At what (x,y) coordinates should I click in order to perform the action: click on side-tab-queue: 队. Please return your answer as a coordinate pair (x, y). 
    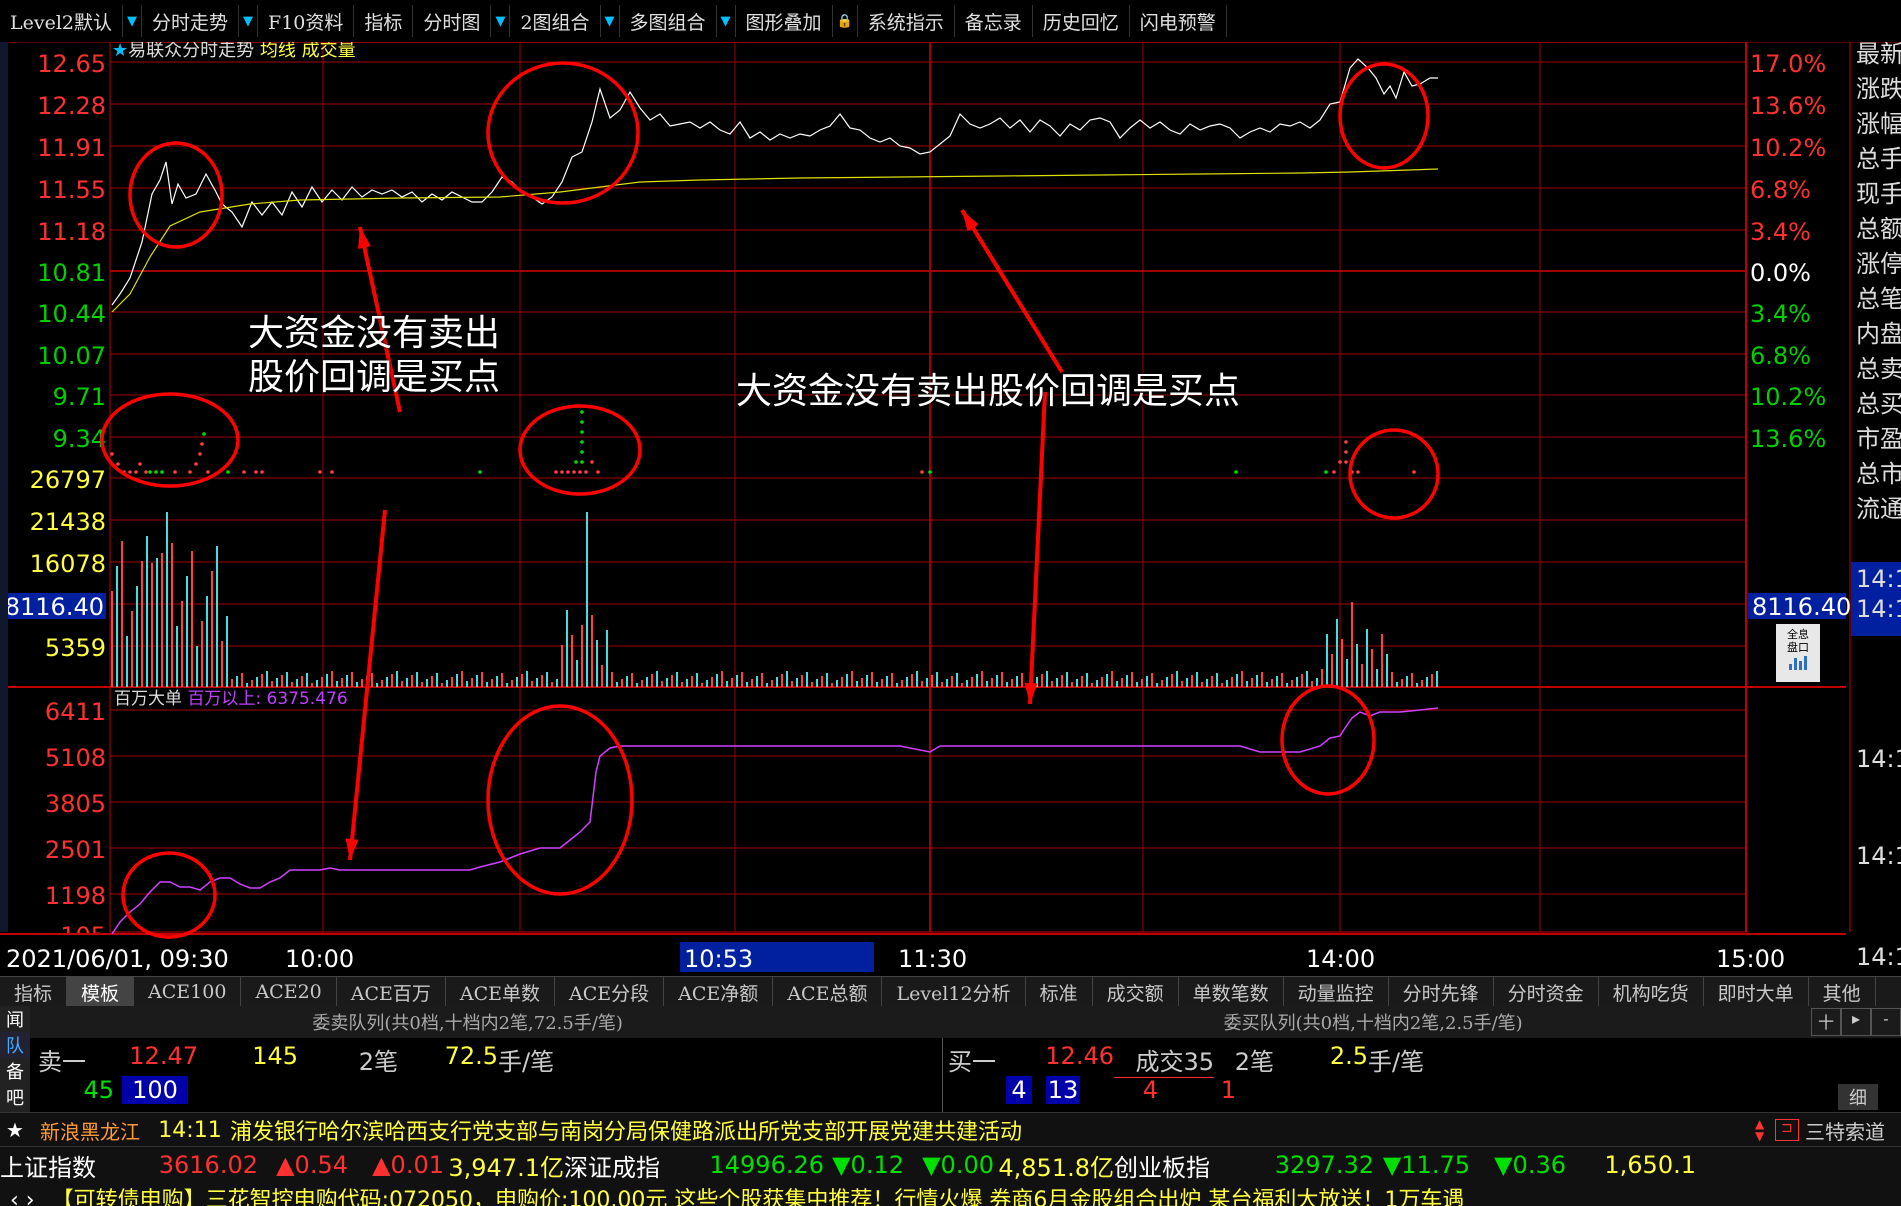
    Looking at the image, I should click on (15, 1045).